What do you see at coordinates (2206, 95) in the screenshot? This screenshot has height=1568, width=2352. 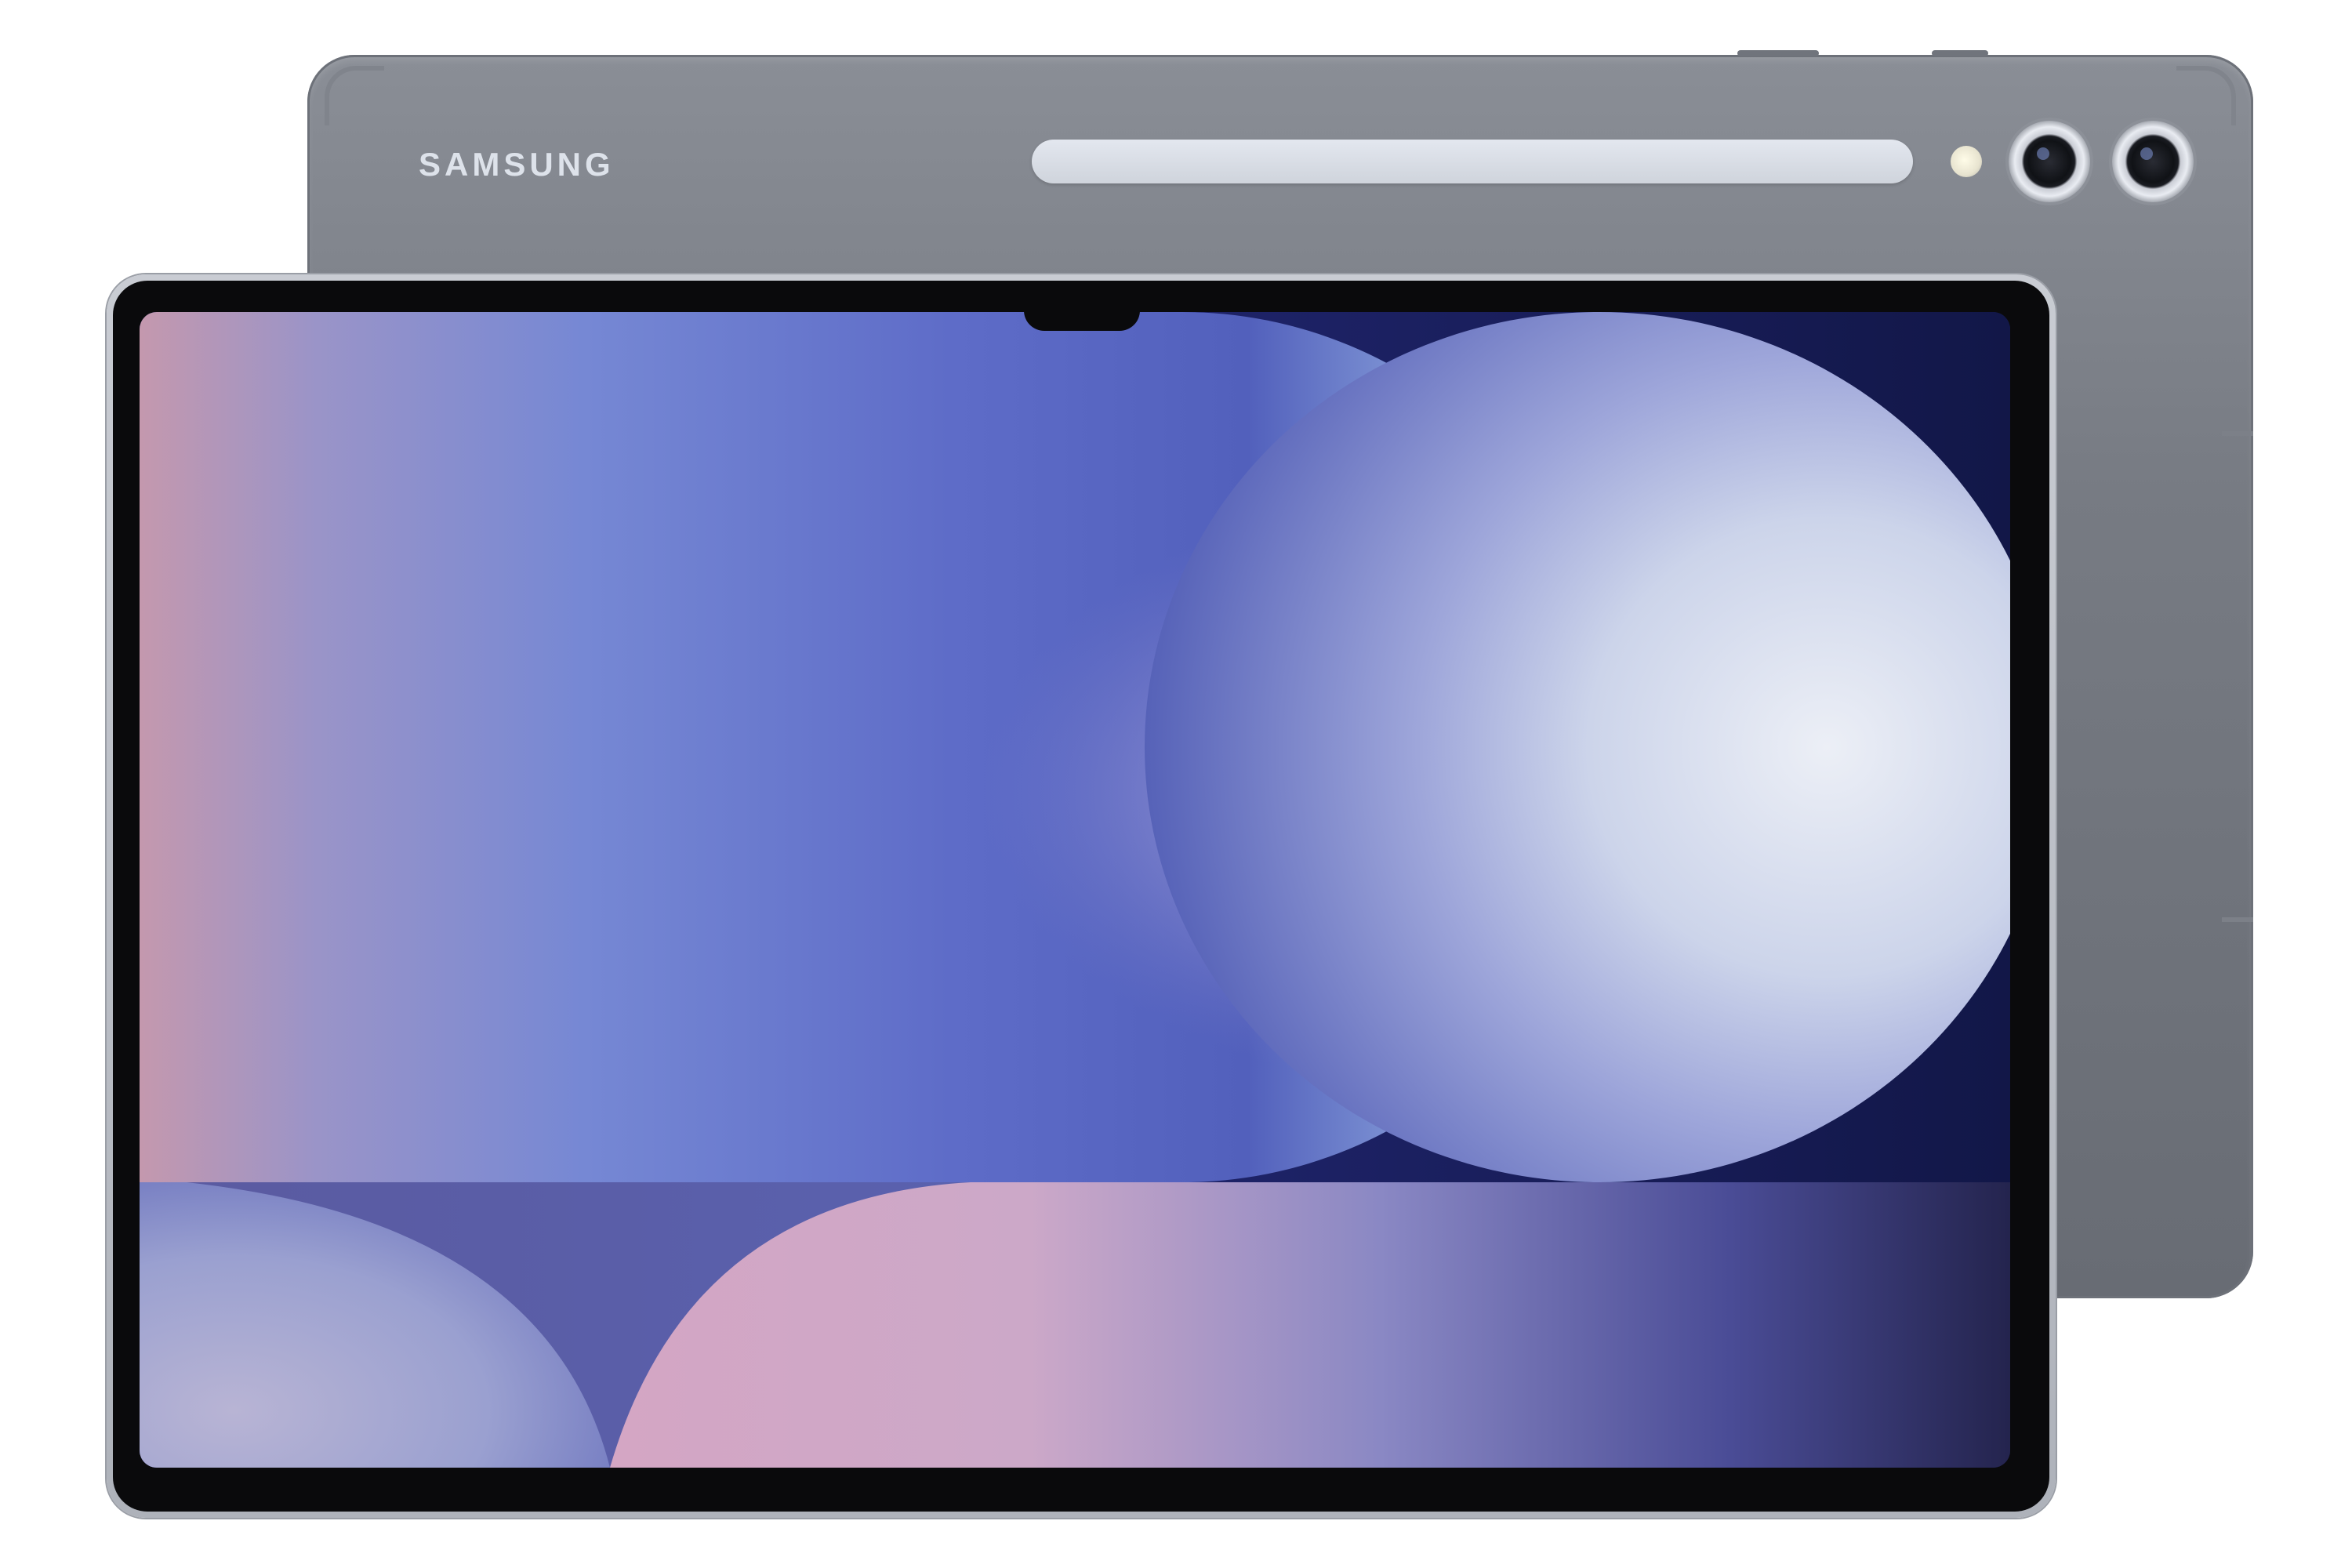 I see `frame-corner-top-right` at bounding box center [2206, 95].